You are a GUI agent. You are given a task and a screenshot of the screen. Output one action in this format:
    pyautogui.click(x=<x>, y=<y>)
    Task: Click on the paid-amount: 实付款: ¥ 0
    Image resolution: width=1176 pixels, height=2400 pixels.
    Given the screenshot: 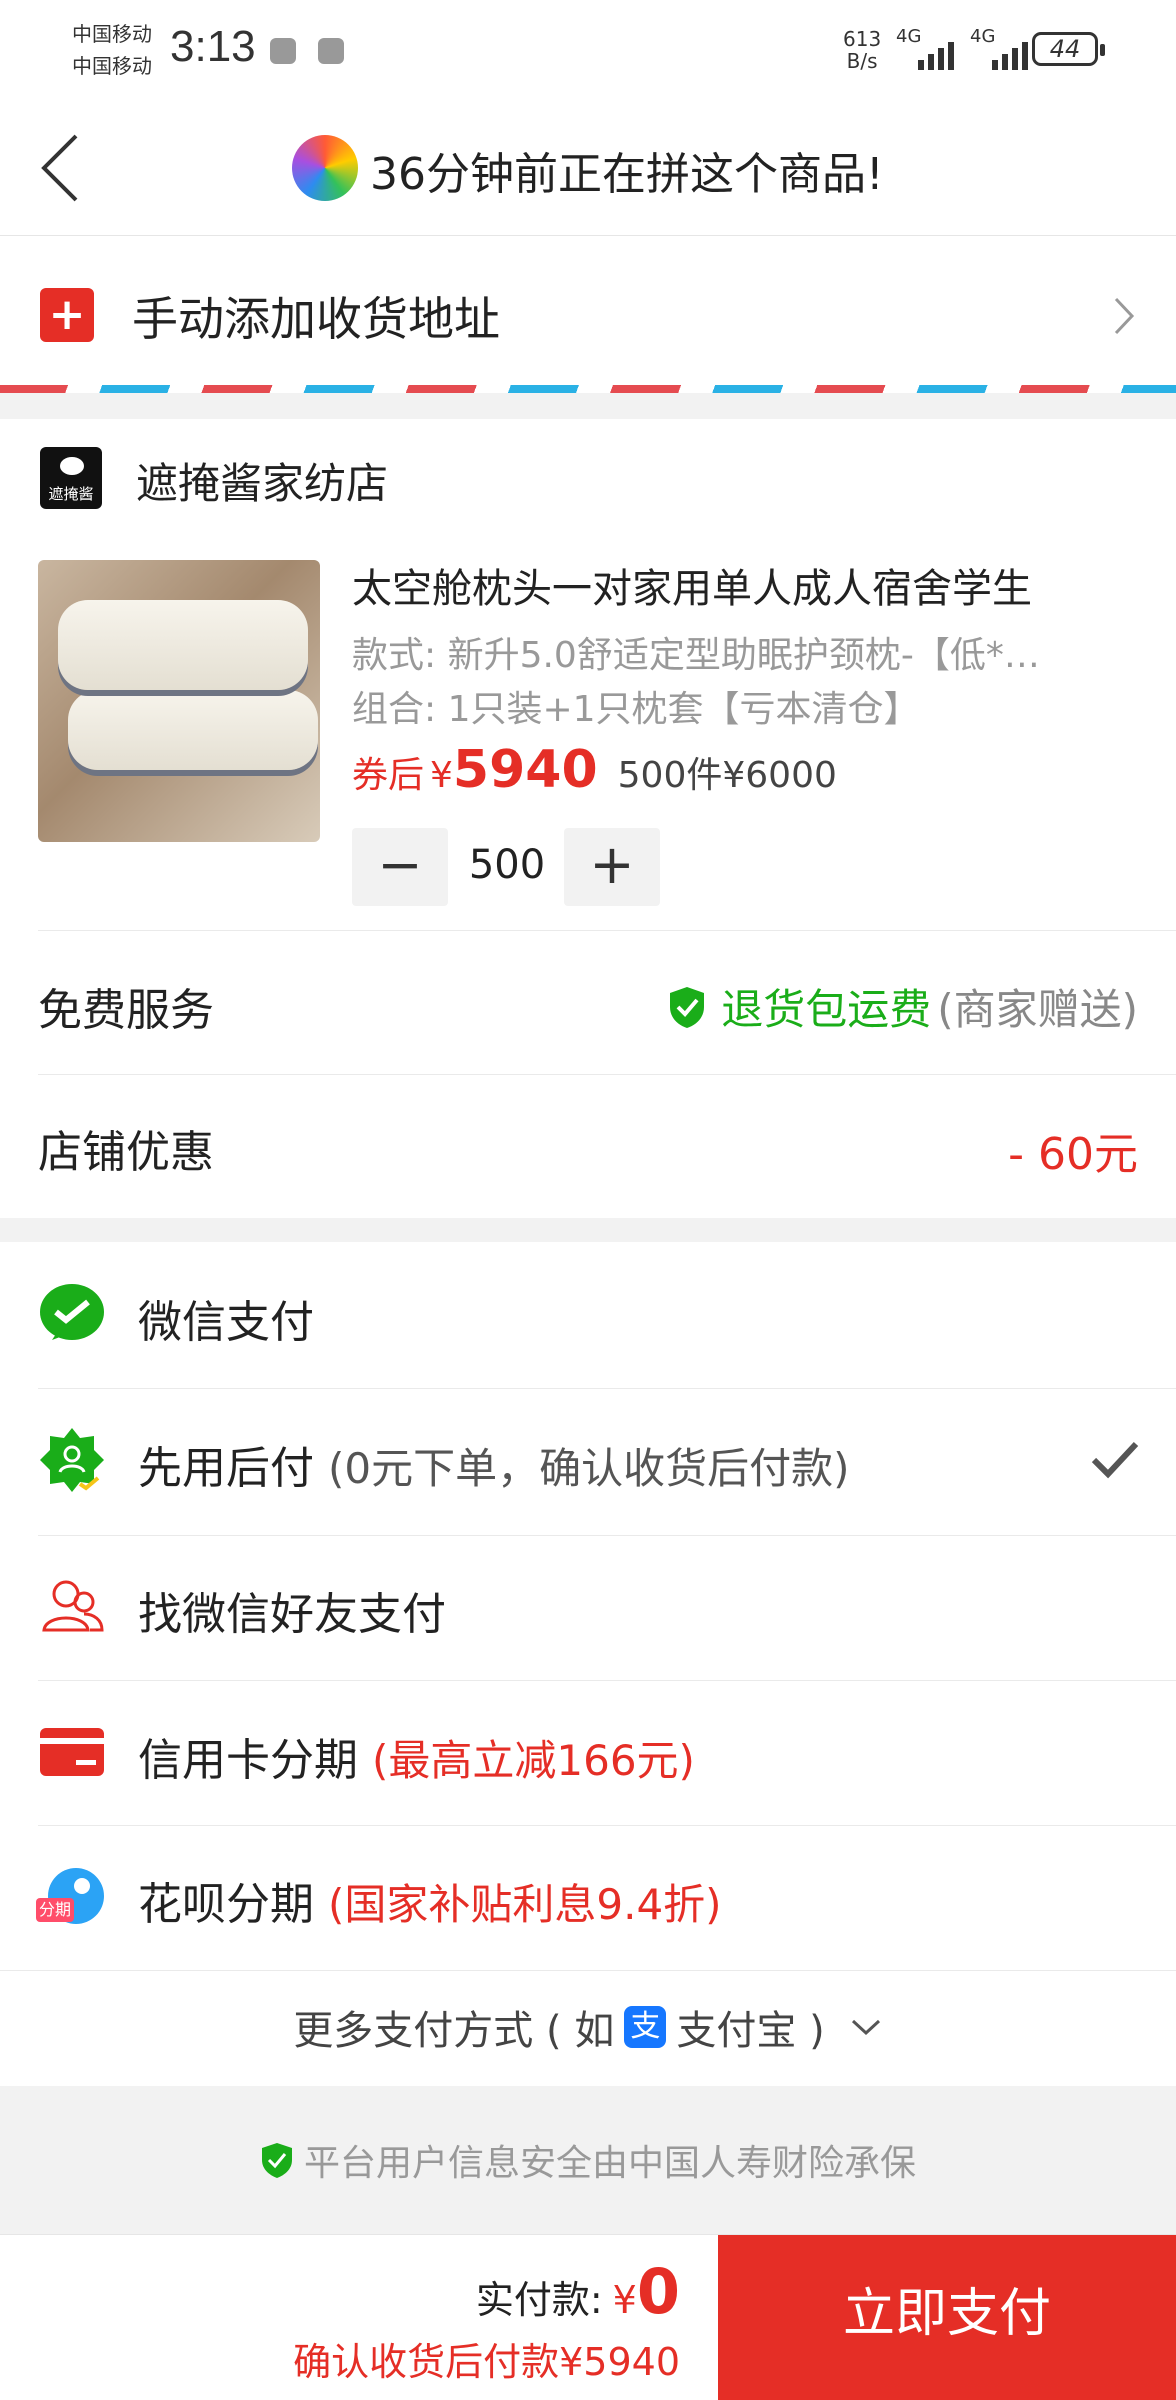 What is the action you would take?
    pyautogui.click(x=577, y=2291)
    